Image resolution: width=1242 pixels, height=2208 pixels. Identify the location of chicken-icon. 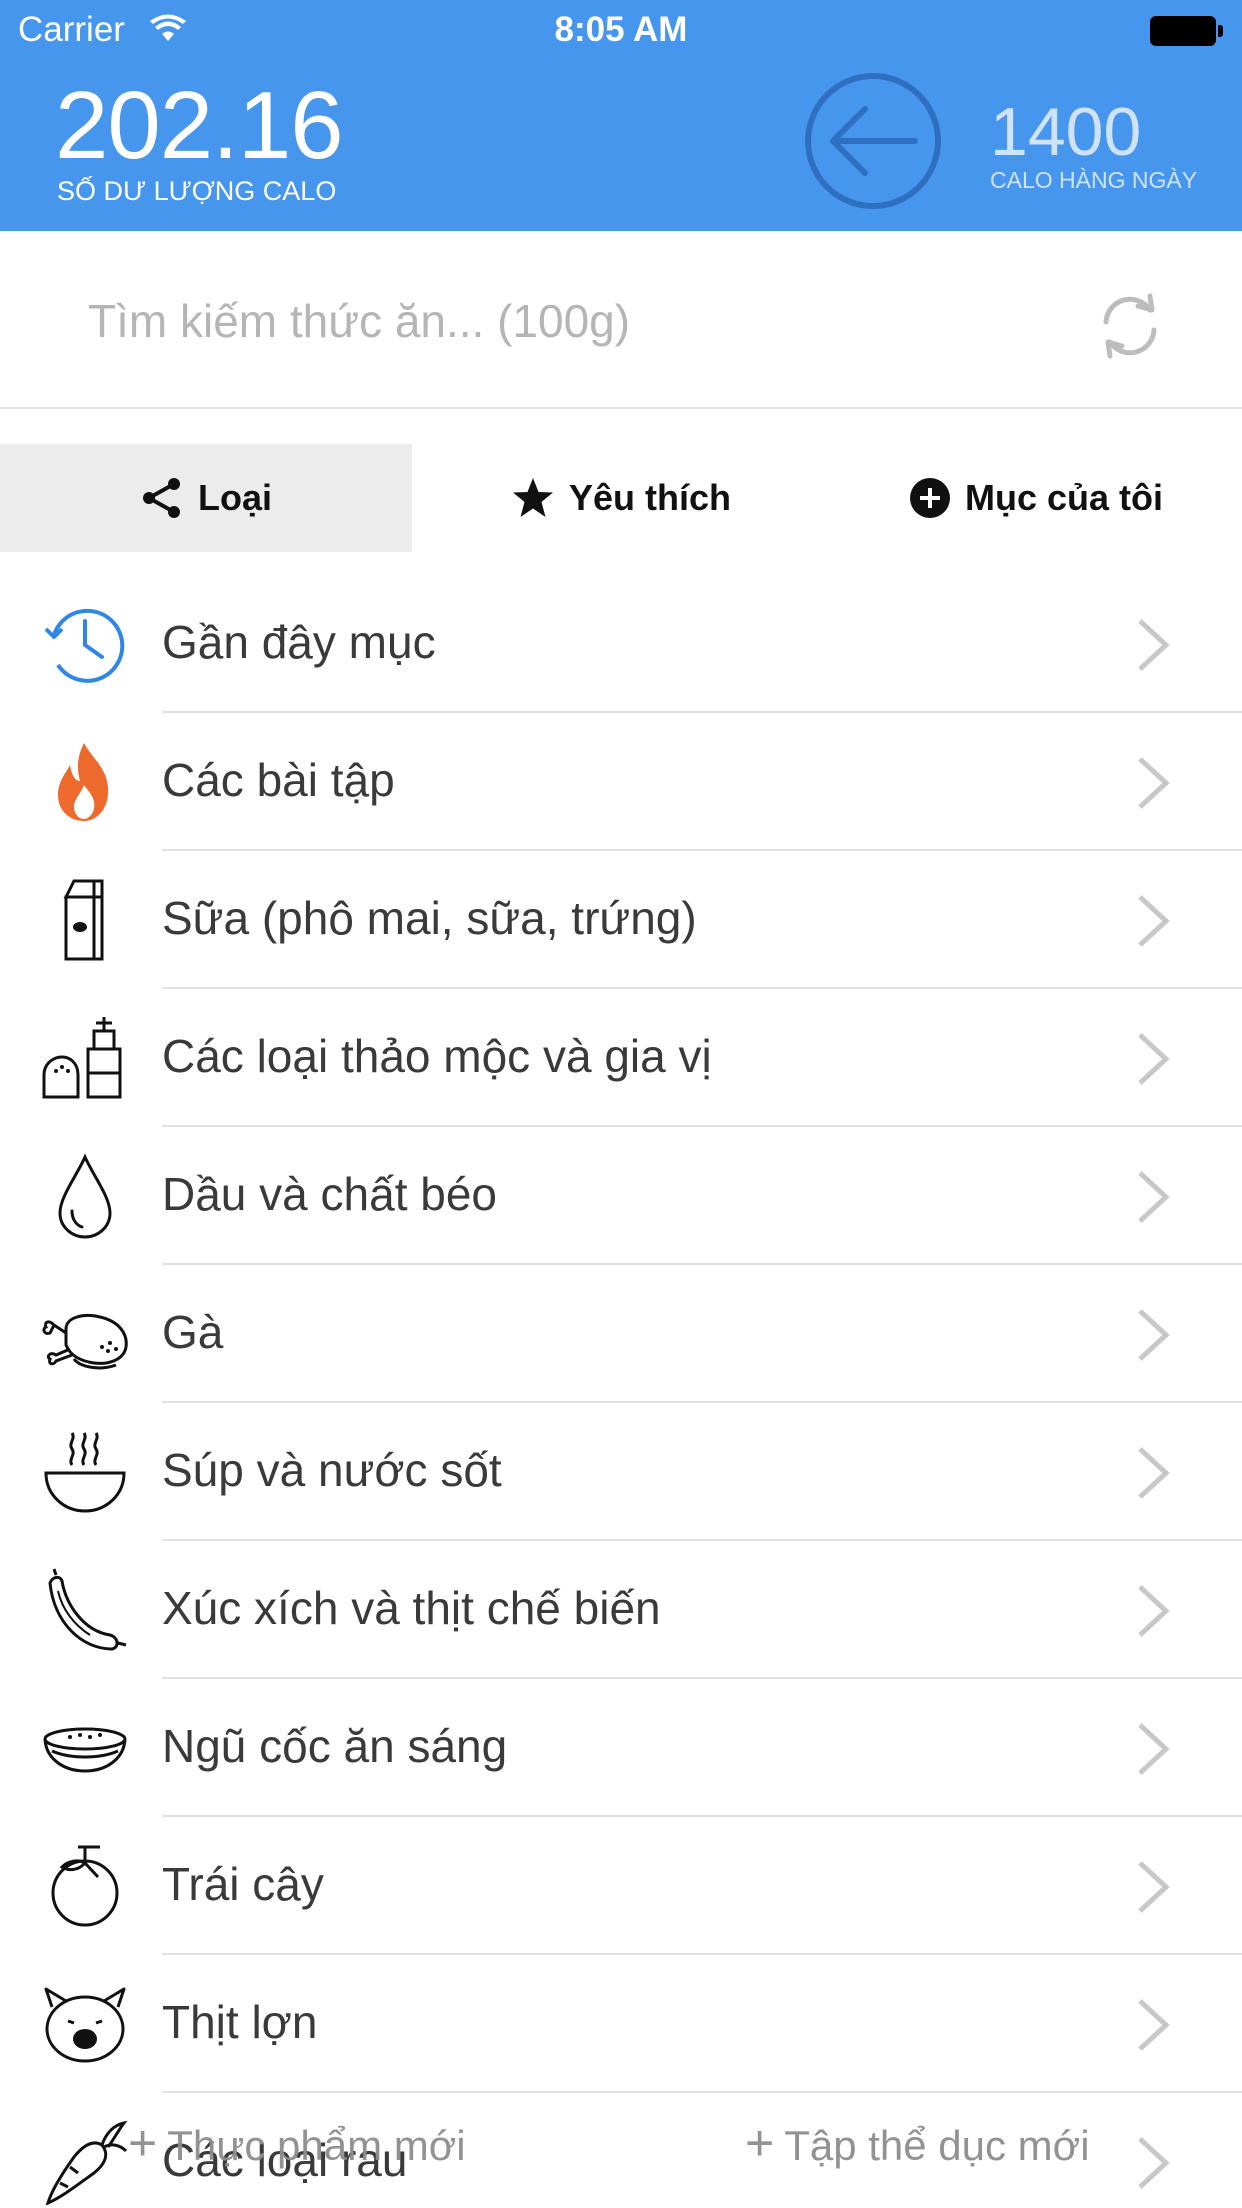
(85, 1342).